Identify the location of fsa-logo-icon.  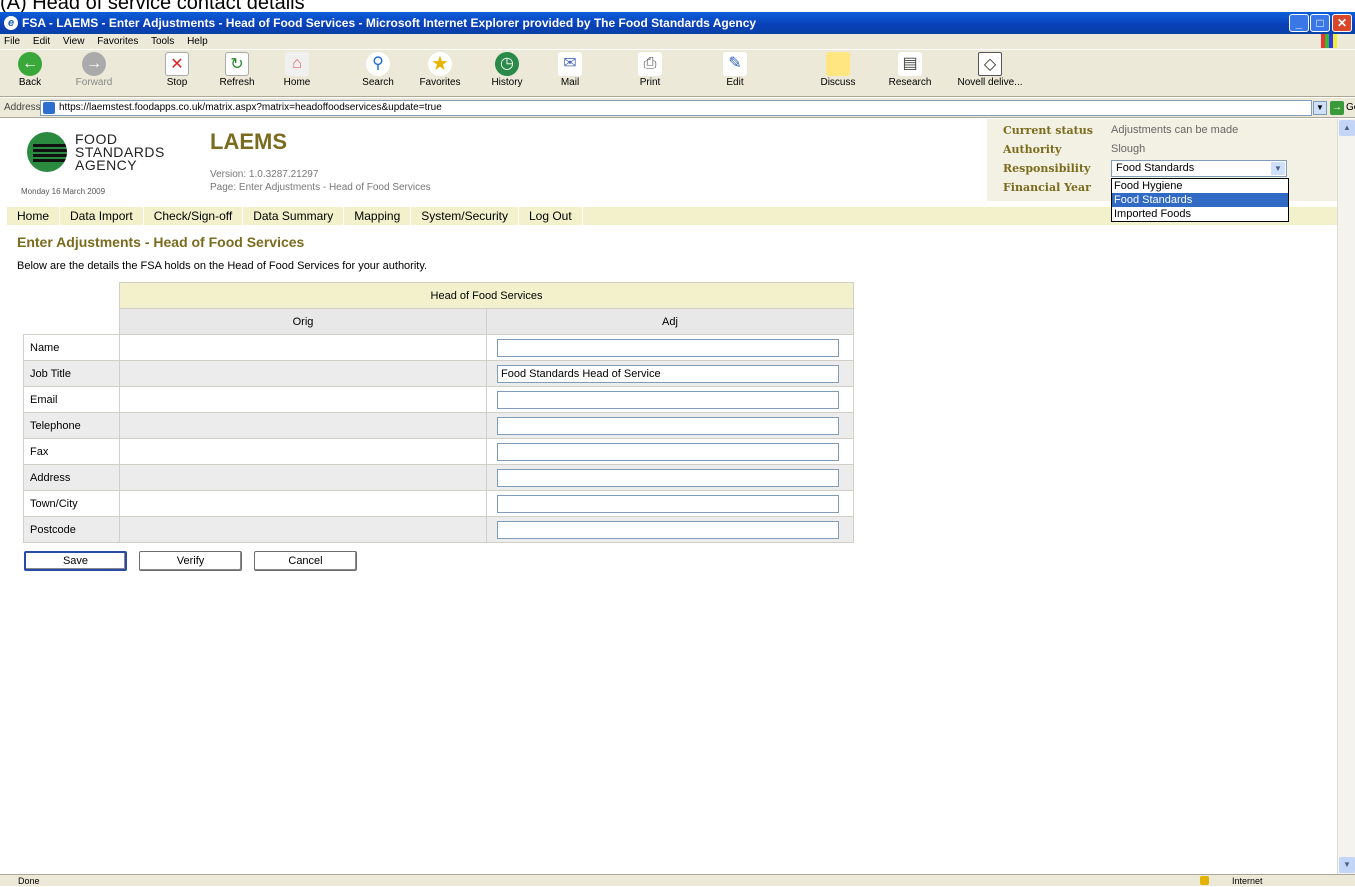
(47, 152).